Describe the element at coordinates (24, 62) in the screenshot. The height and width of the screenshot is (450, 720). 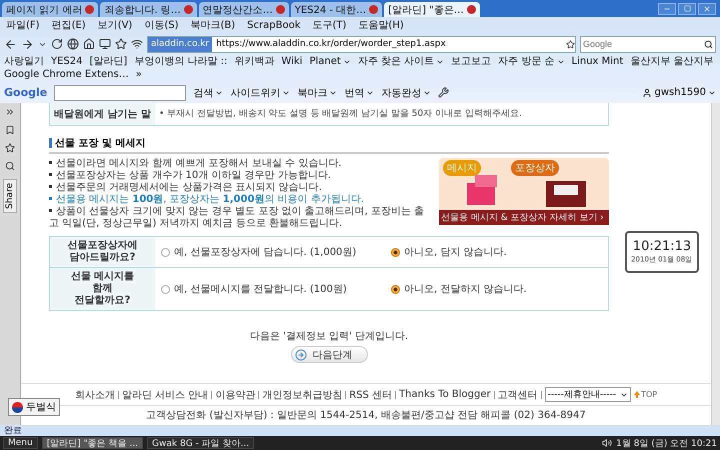
I see `bookmark-item: 사랑일기` at that location.